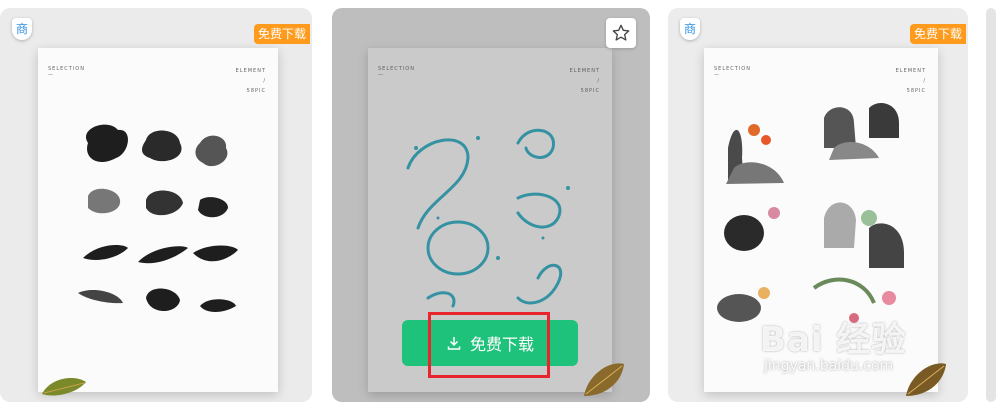  I want to click on red-highlight-box, so click(489, 345).